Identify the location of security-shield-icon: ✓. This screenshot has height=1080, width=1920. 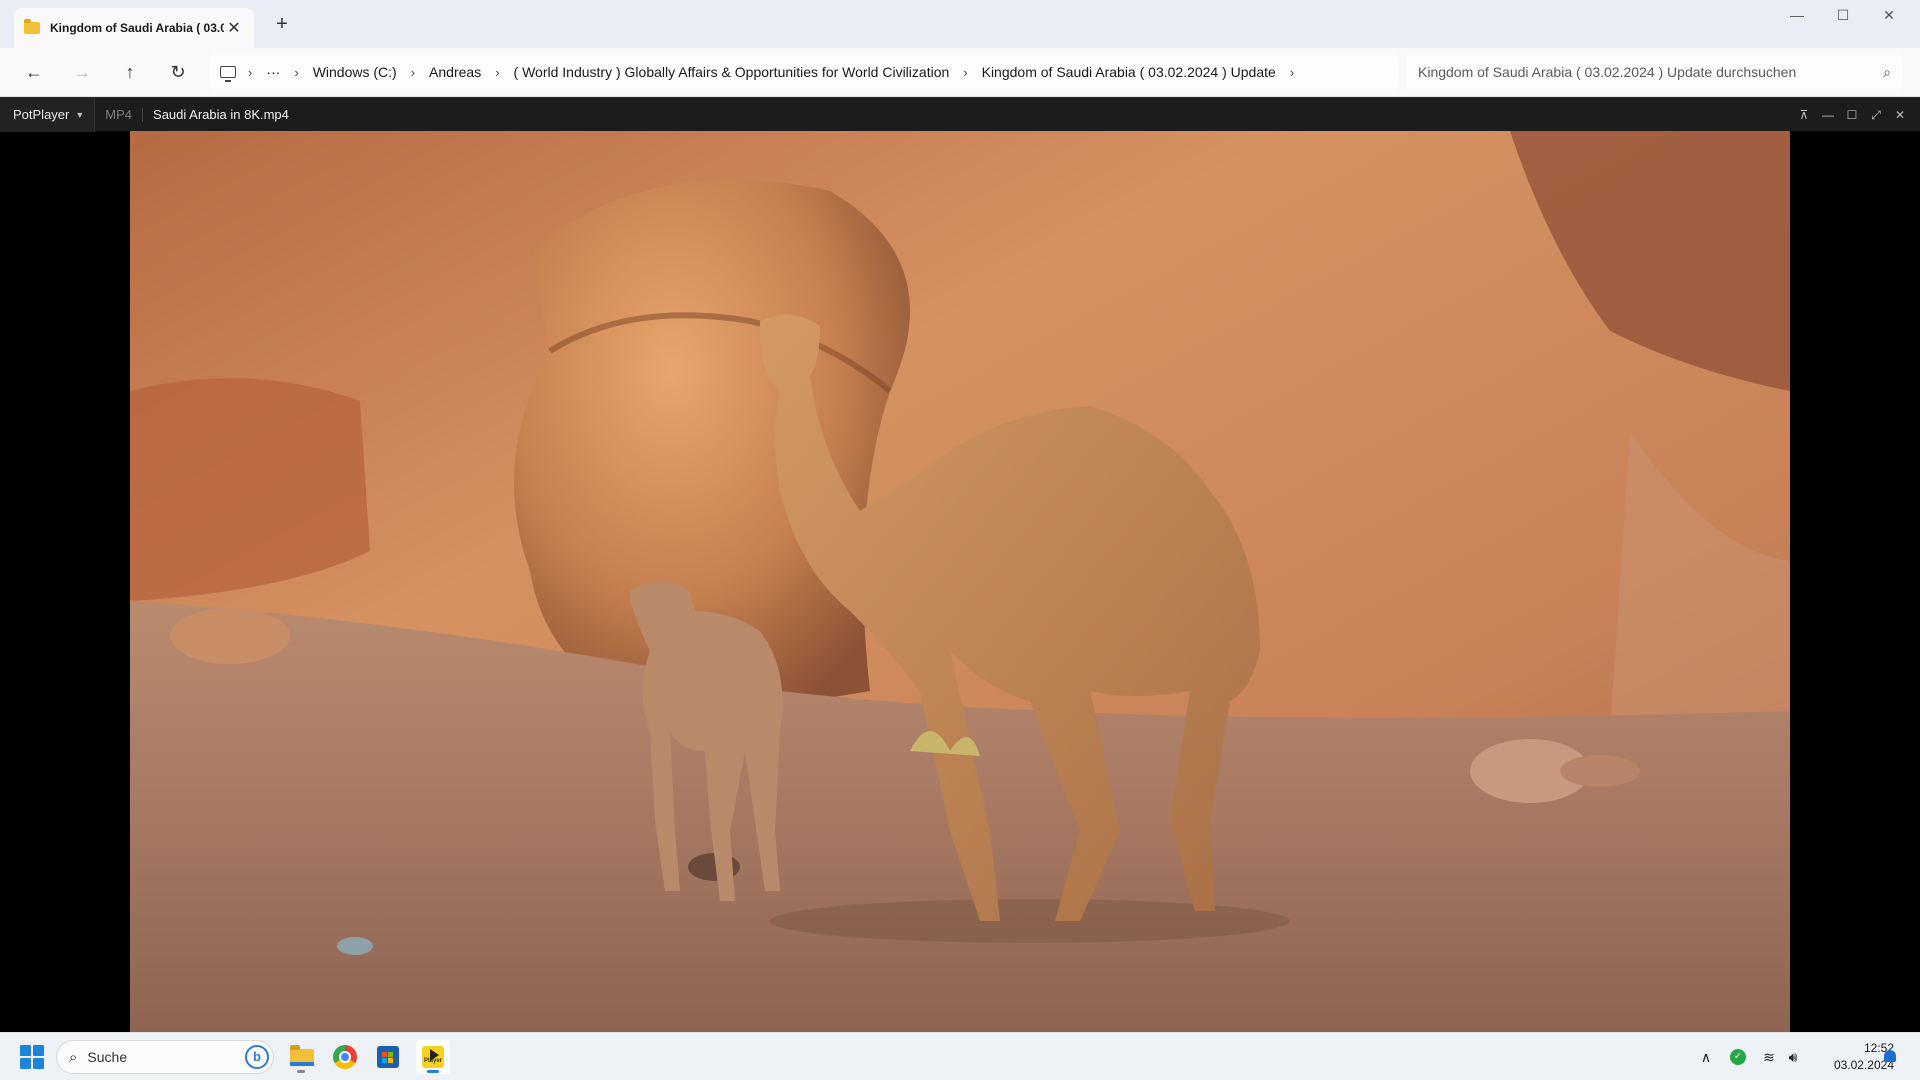
(1738, 1057).